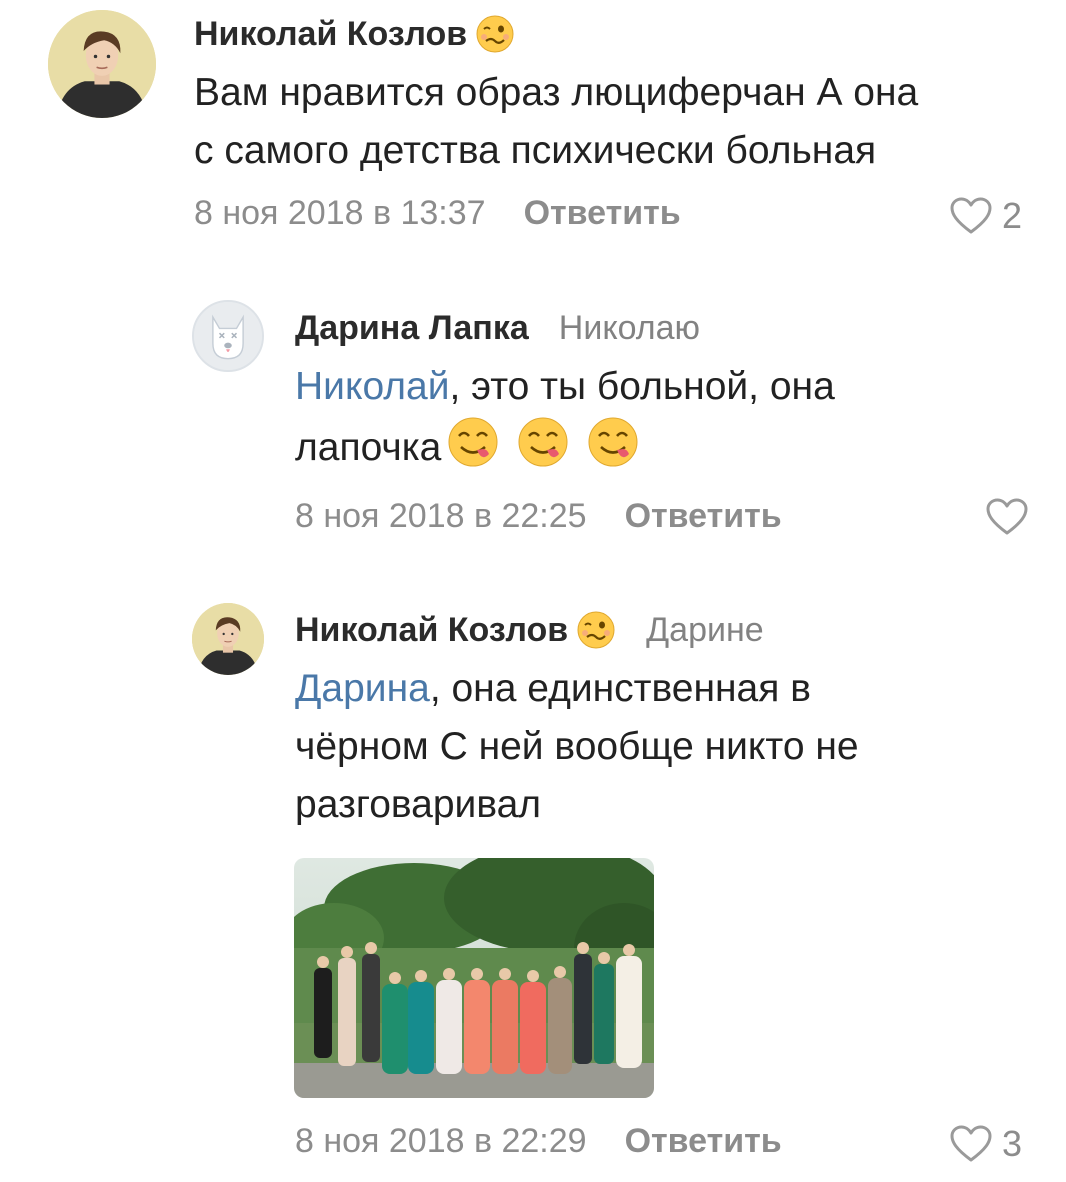 This screenshot has height=1182, width=1066. Describe the element at coordinates (441, 1141) in the screenshot. I see `comment-date: 8 ноя 2018 в 22:29` at that location.